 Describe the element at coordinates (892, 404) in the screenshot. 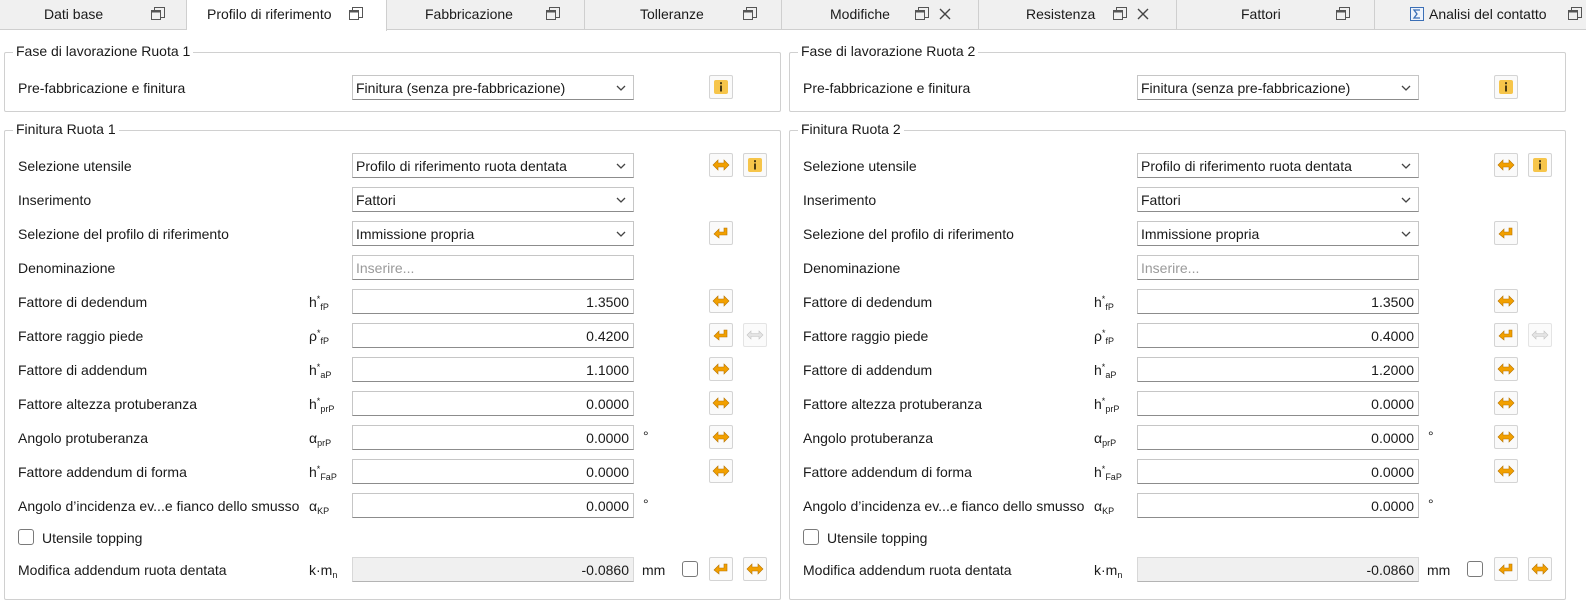

I see `prot-height-label: Fattore altezza protuberanza` at that location.